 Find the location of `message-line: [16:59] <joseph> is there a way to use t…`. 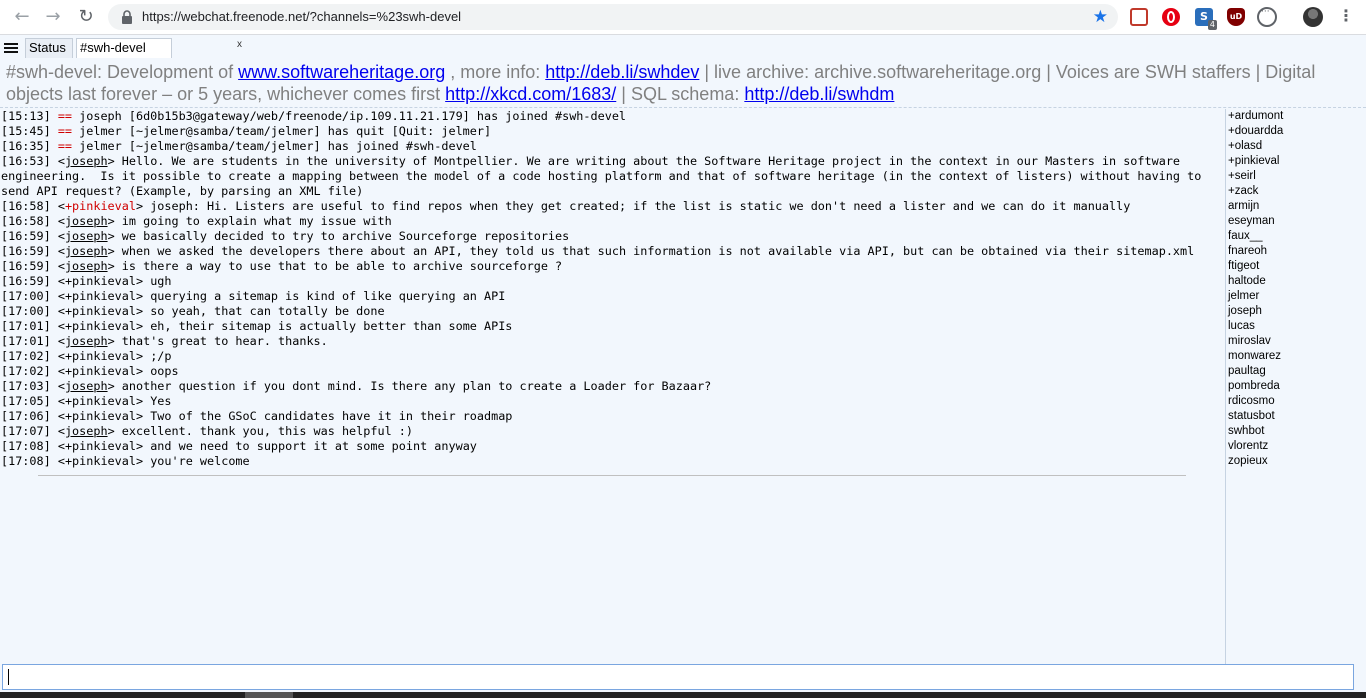

message-line: [16:59] <joseph> is there a way to use t… is located at coordinates (282, 266).